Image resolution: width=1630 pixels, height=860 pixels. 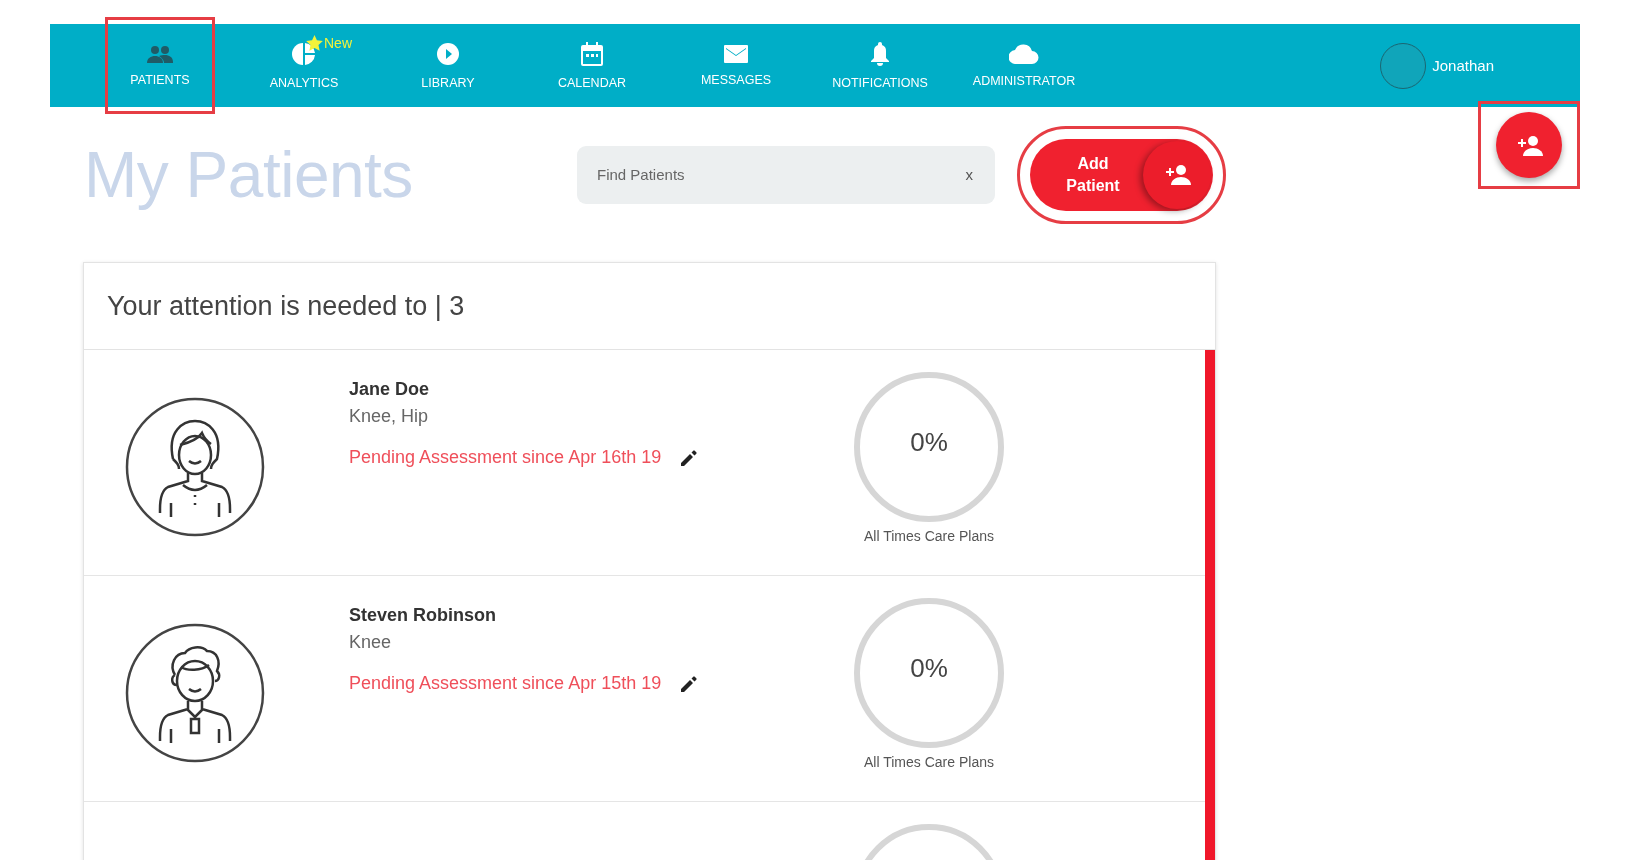 I want to click on user-name: Jonathan, so click(x=1463, y=65).